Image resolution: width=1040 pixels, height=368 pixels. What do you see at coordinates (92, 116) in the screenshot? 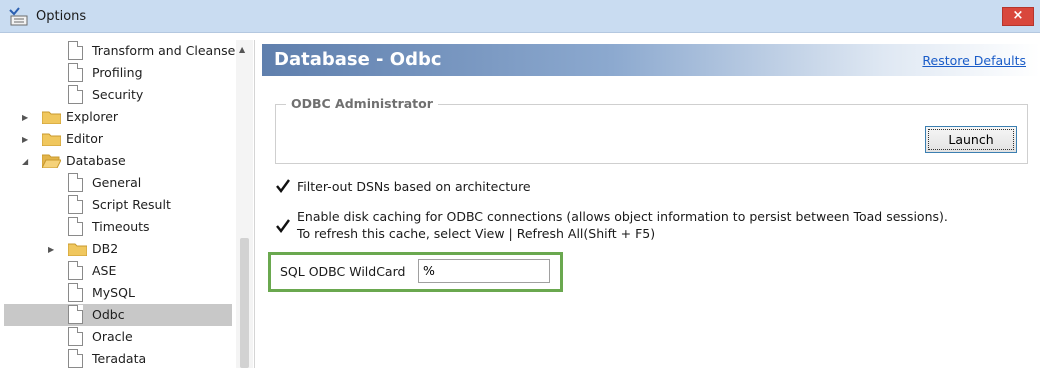
I see `tree-item-label: Explorer` at bounding box center [92, 116].